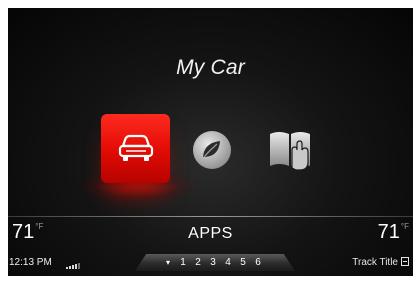 Image resolution: width=419 pixels, height=283 pixels. I want to click on my-car-app-button, so click(135, 148).